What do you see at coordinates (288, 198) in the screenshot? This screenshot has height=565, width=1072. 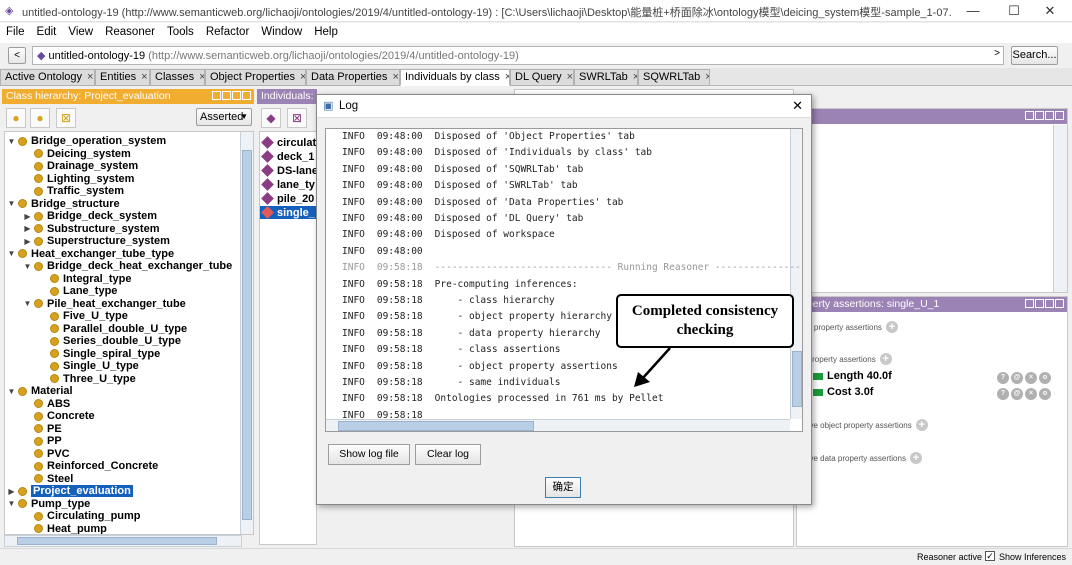 I see `individual-item: pile_20` at bounding box center [288, 198].